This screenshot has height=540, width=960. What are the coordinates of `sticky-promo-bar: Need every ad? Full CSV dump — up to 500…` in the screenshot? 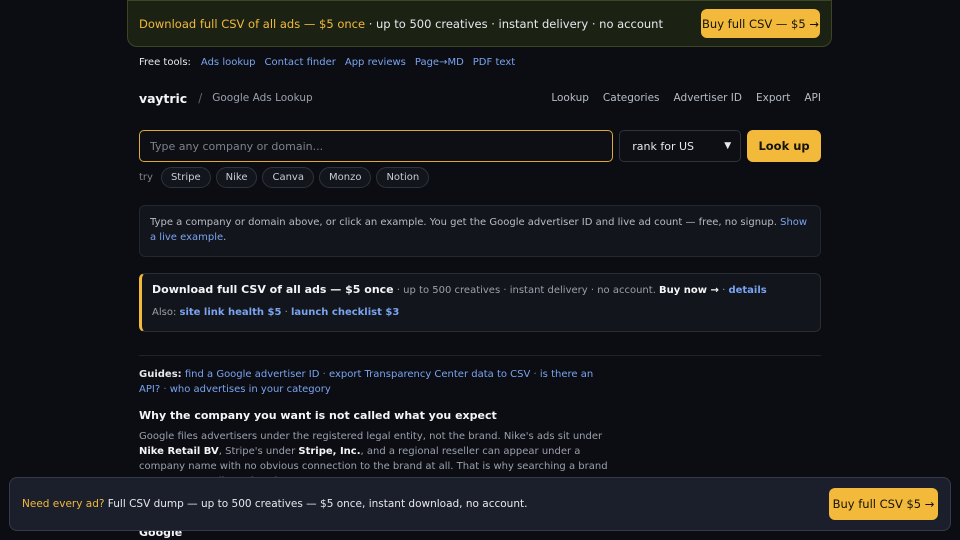 It's located at (480, 504).